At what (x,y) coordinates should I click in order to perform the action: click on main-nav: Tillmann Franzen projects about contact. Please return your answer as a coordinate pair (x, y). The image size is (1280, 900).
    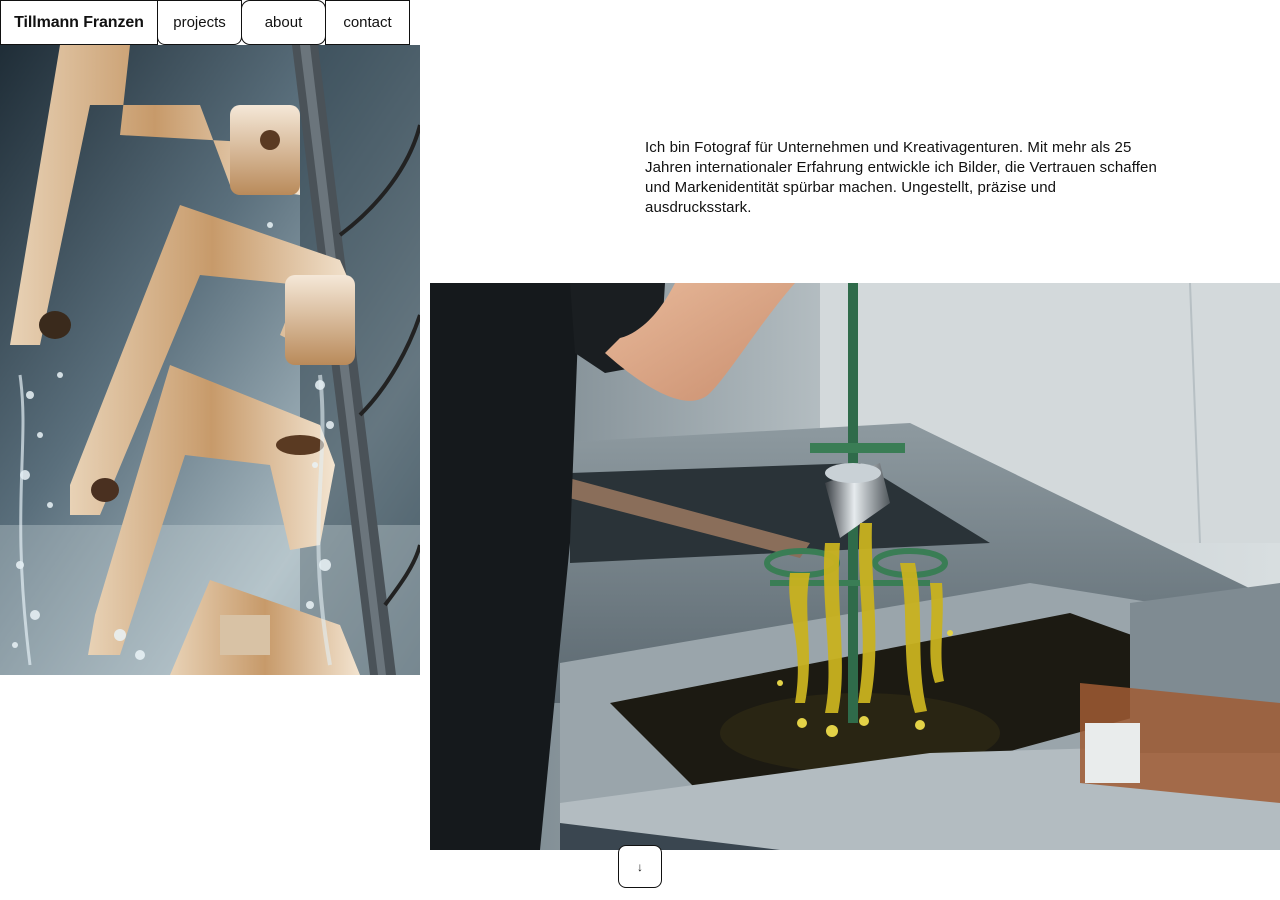
    Looking at the image, I should click on (205, 22).